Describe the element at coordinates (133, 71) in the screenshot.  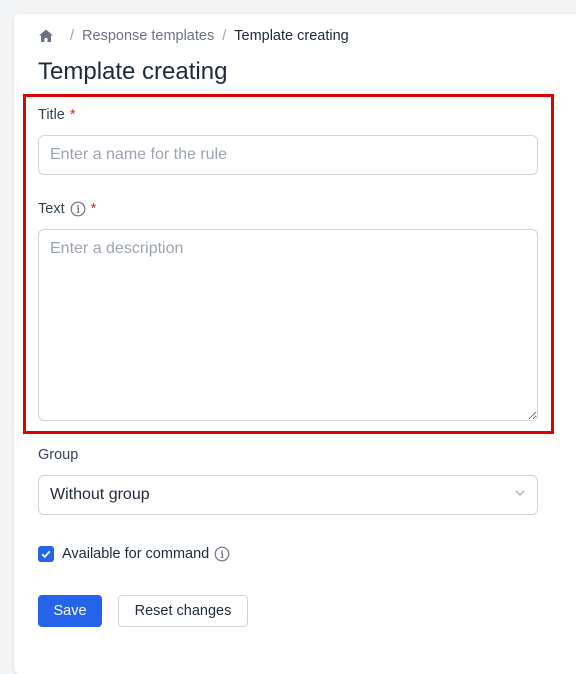
I see `page-title: Template creating` at that location.